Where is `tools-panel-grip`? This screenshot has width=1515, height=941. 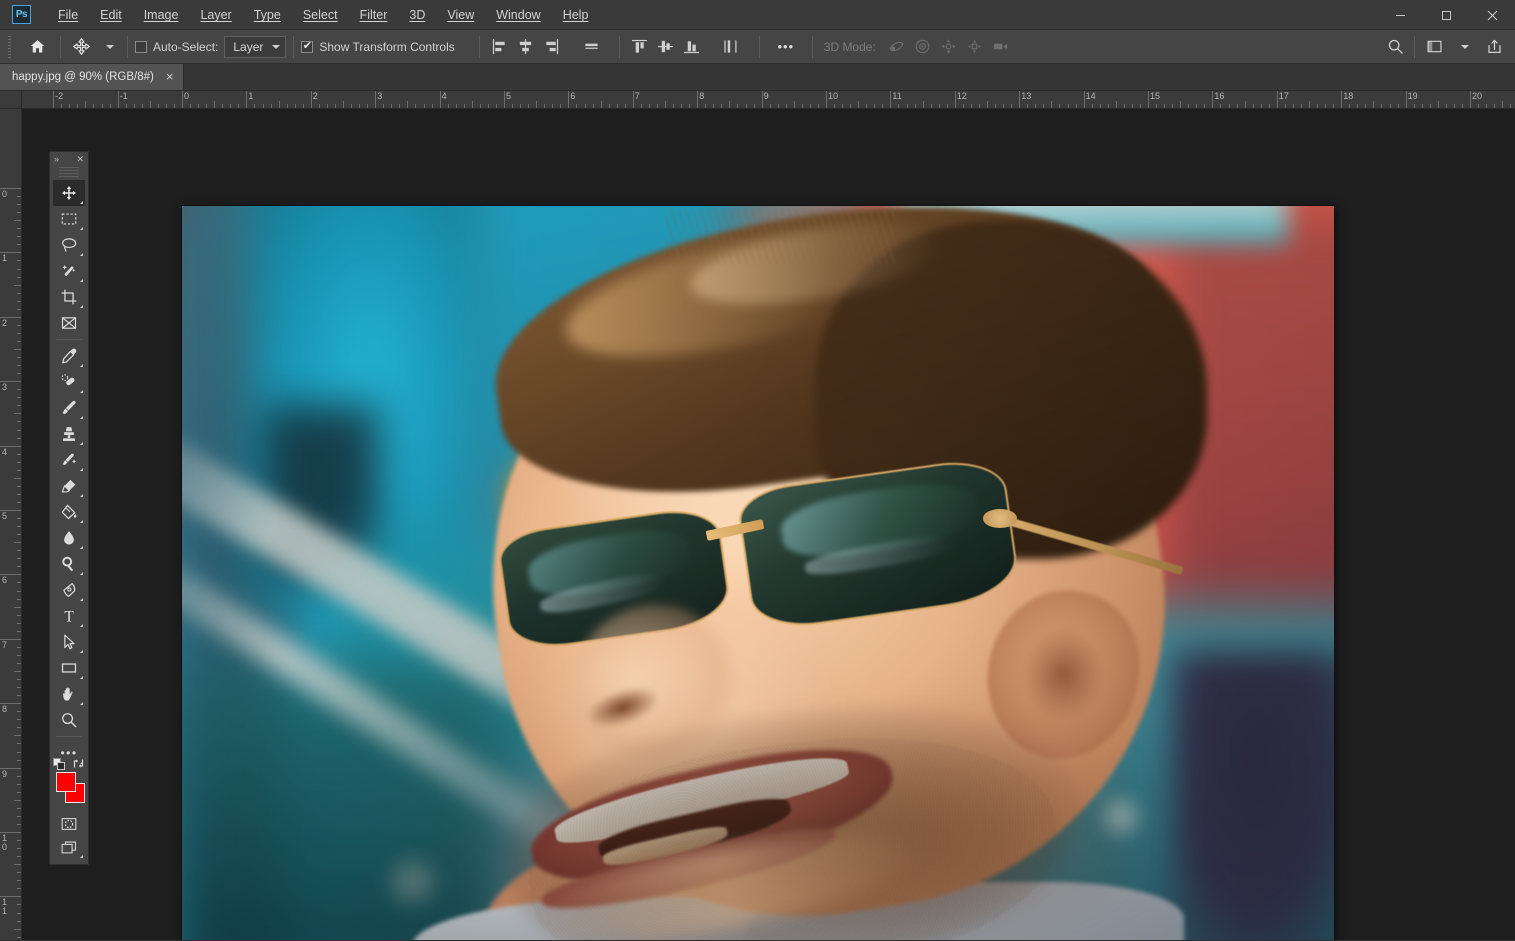 tools-panel-grip is located at coordinates (69, 172).